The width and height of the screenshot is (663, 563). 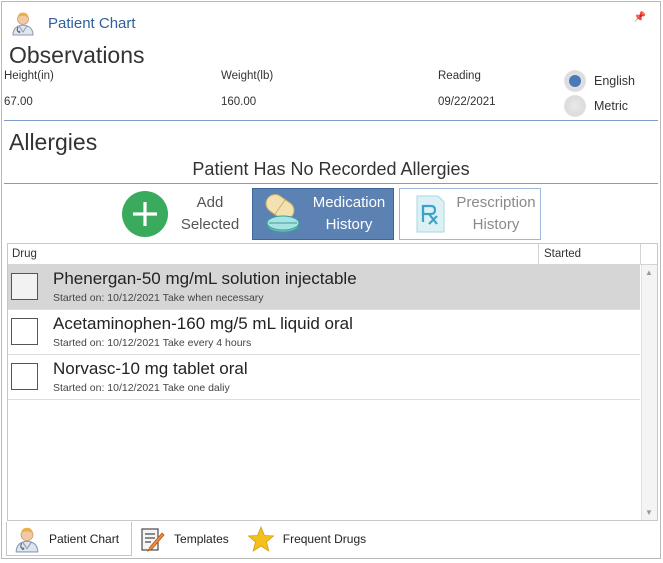 What do you see at coordinates (467, 89) in the screenshot?
I see `reading-field: Reading 09/22/2021` at bounding box center [467, 89].